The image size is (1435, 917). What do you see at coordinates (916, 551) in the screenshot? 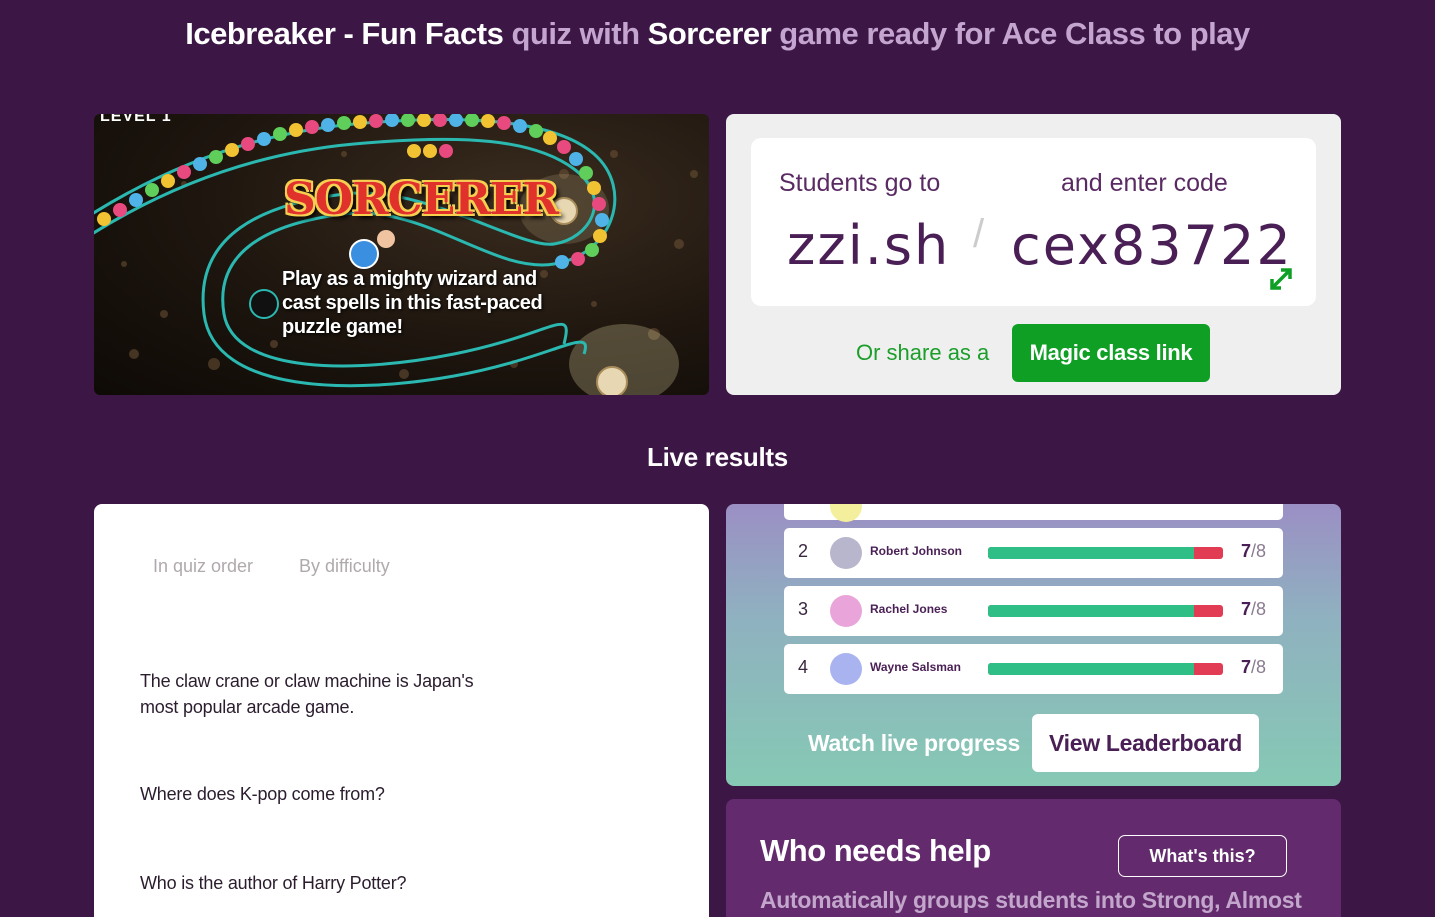
I see `student-name: Robert Johnson` at bounding box center [916, 551].